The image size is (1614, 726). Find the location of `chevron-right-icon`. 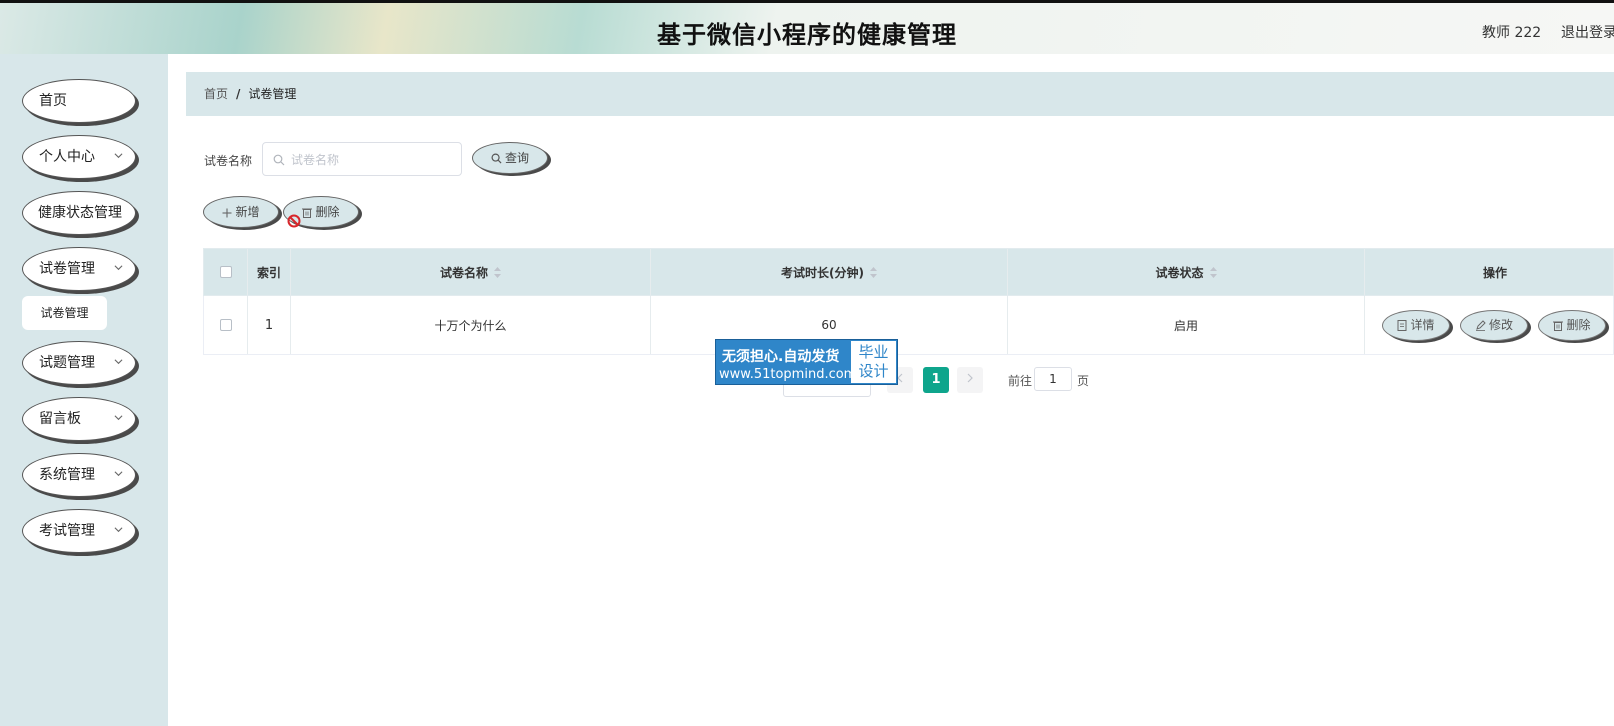

chevron-right-icon is located at coordinates (970, 378).